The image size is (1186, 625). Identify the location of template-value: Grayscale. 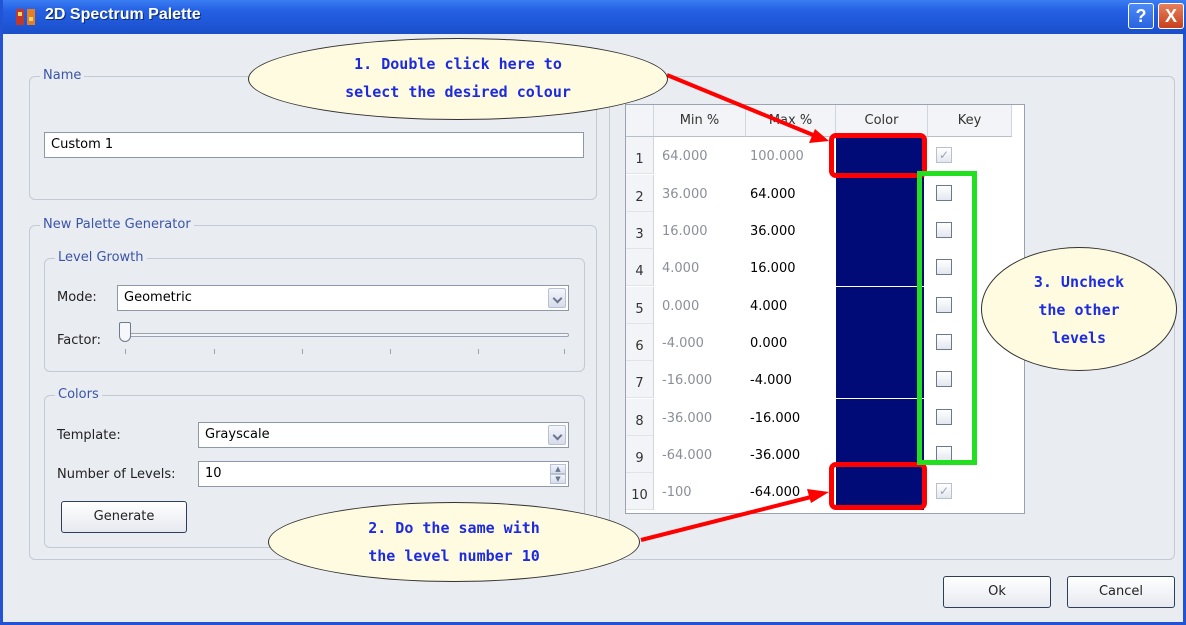
(237, 434).